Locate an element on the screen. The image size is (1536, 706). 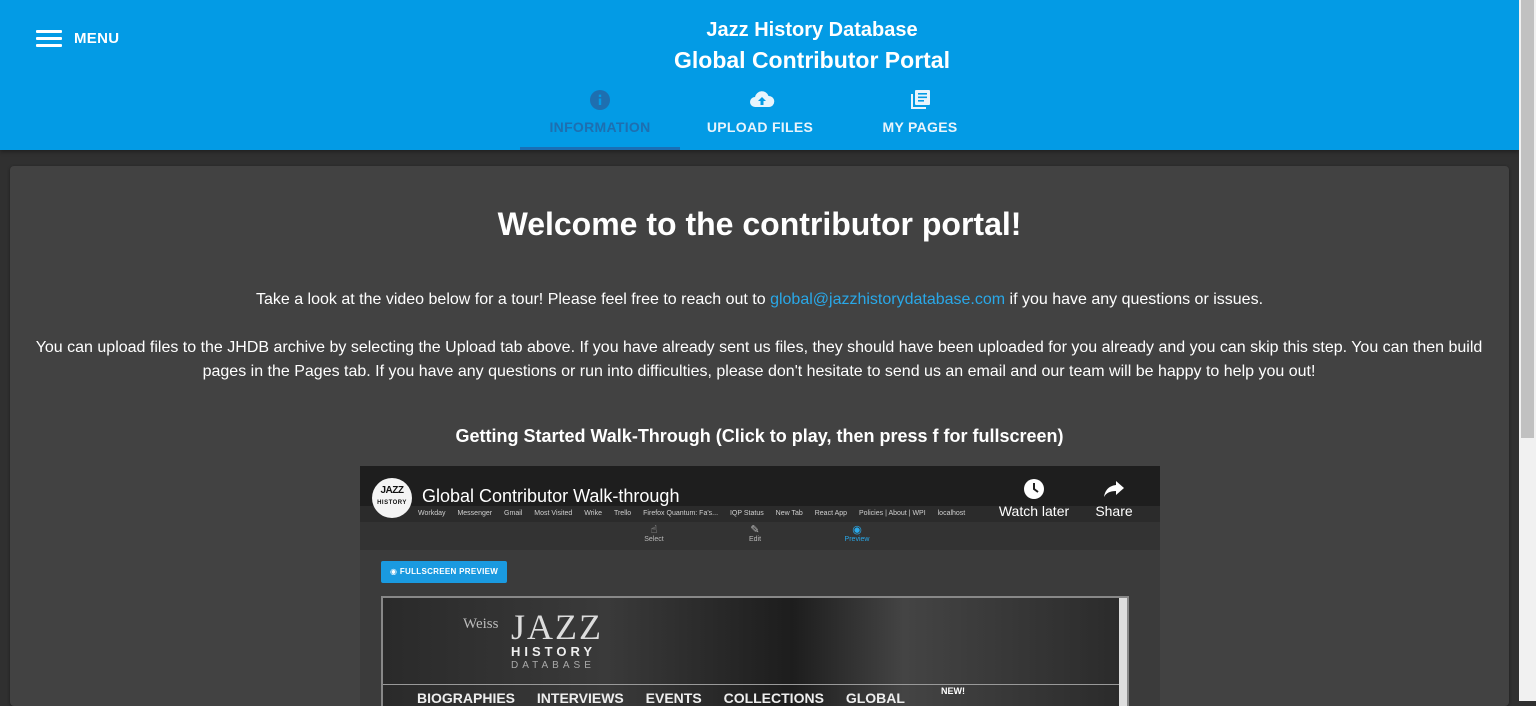
preview-nav-item: COLLECTIONS is located at coordinates (773, 698).